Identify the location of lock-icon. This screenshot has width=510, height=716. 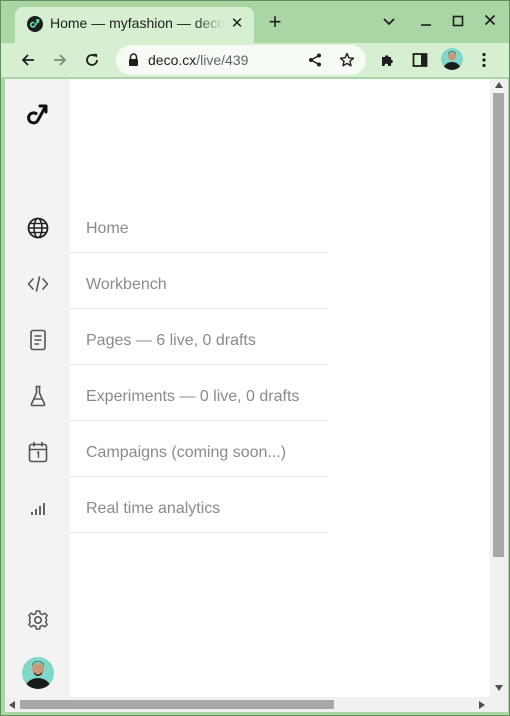
(133, 62).